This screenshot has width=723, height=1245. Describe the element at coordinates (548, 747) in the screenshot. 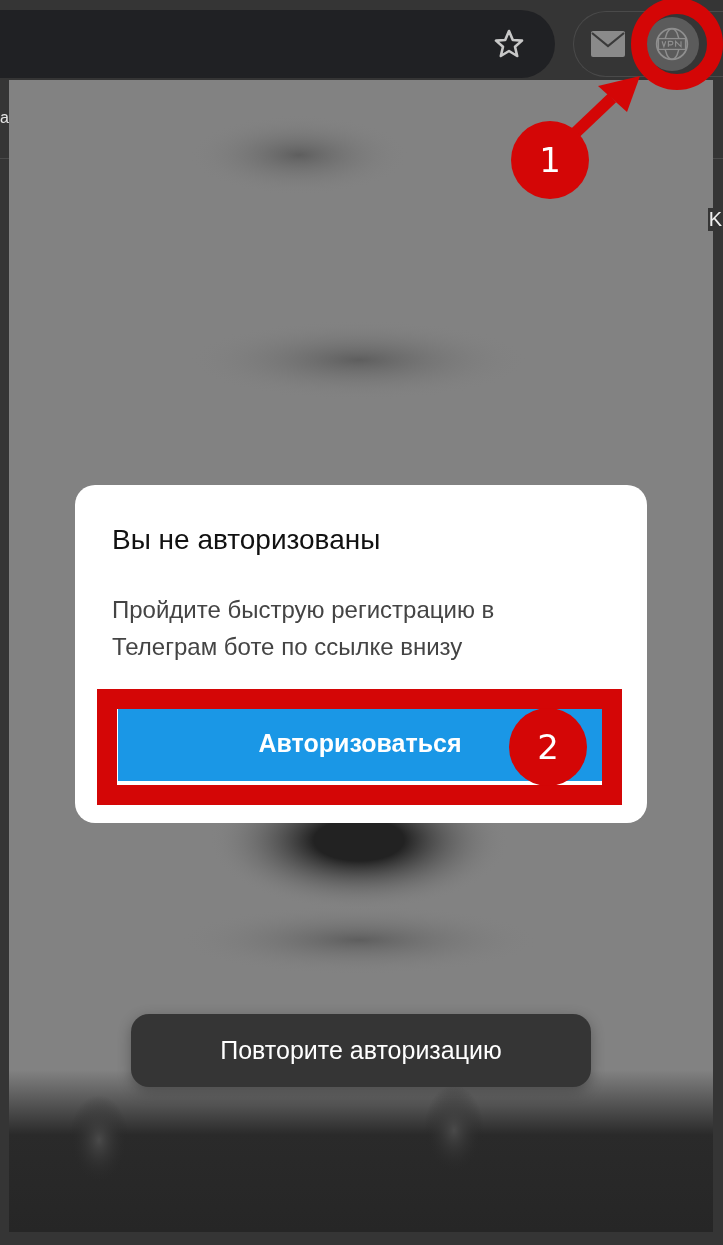

I see `step-badge: 2` at that location.